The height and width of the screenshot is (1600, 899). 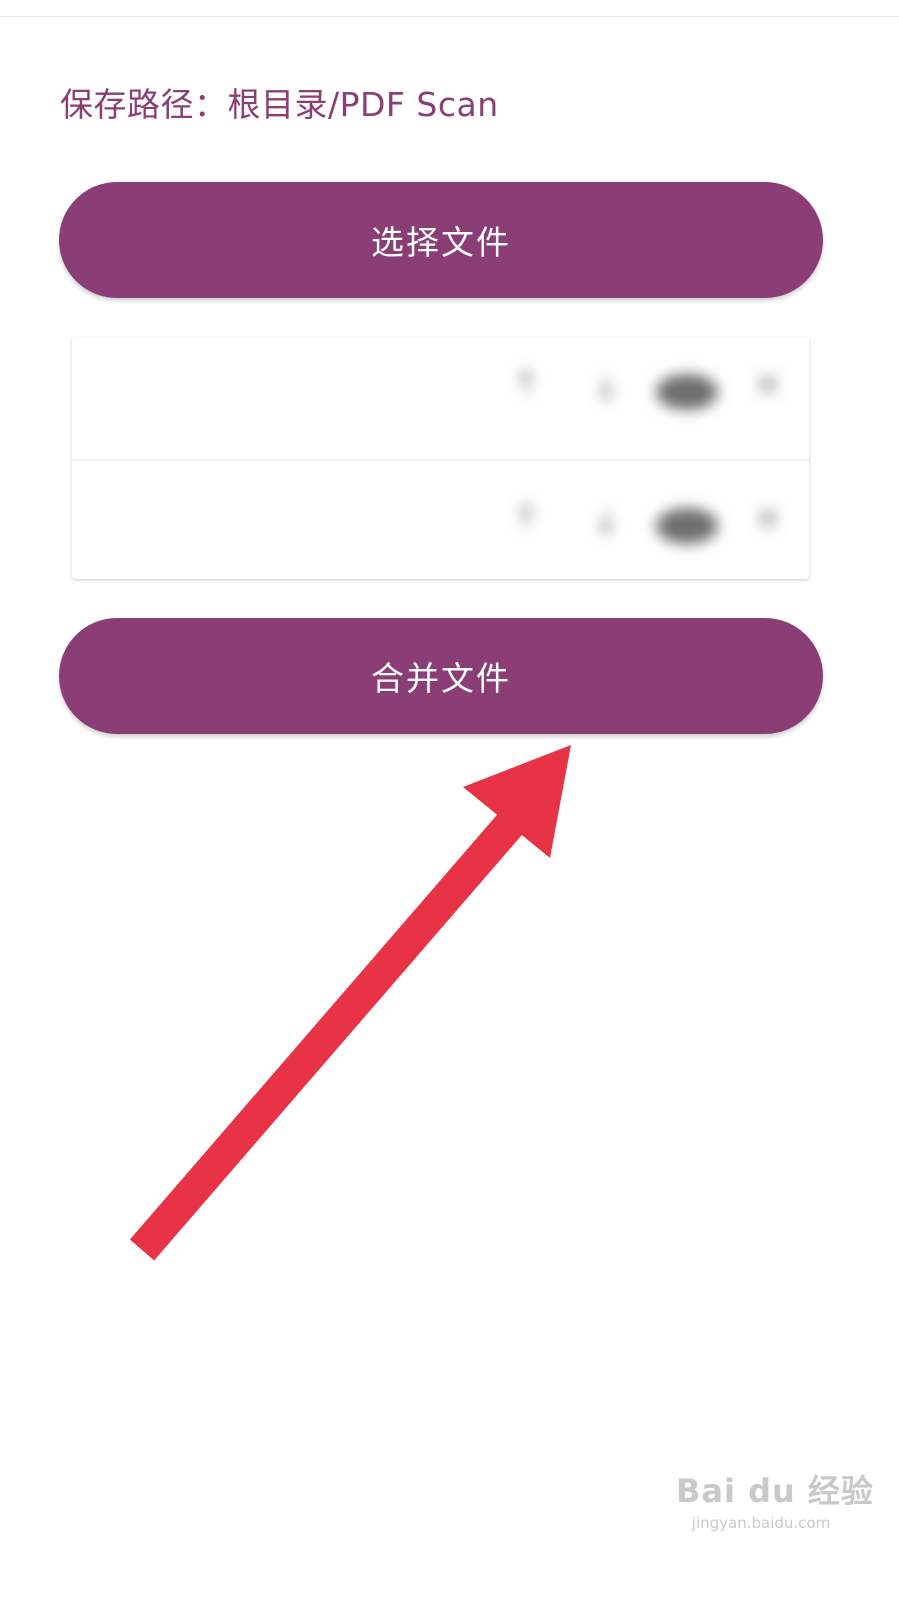 What do you see at coordinates (775, 1491) in the screenshot?
I see `watermark-logo: Bai du 经验` at bounding box center [775, 1491].